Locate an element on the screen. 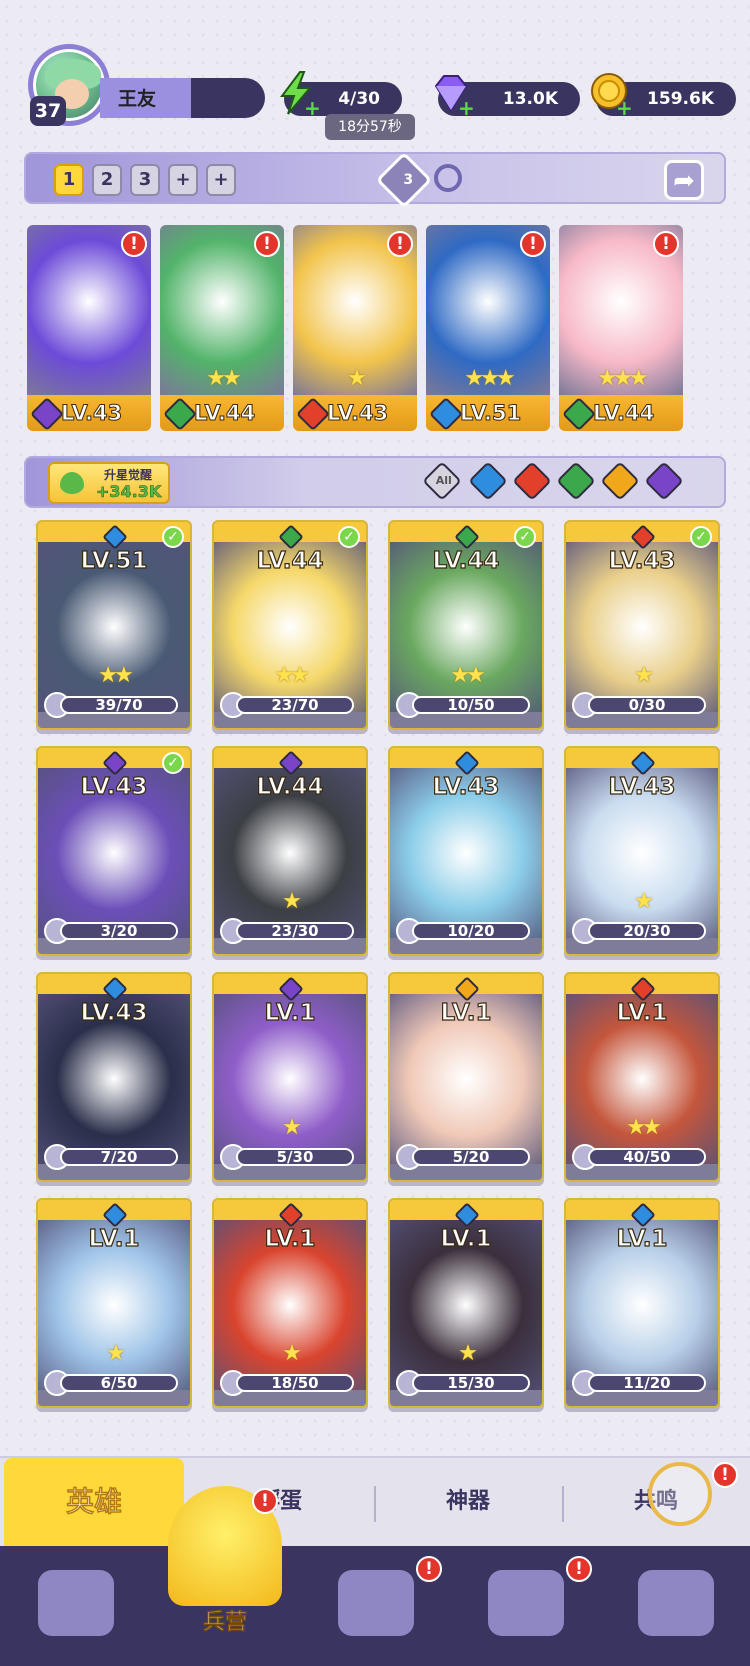 This screenshot has width=750, height=1666. hero-card: ✓ LV.43 ★ 0/30 is located at coordinates (642, 625).